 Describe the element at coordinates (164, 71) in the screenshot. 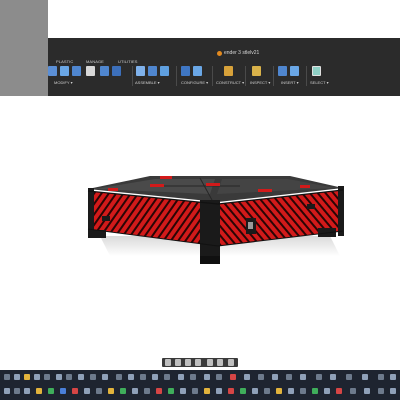

I see `as-built-joint-icon` at that location.